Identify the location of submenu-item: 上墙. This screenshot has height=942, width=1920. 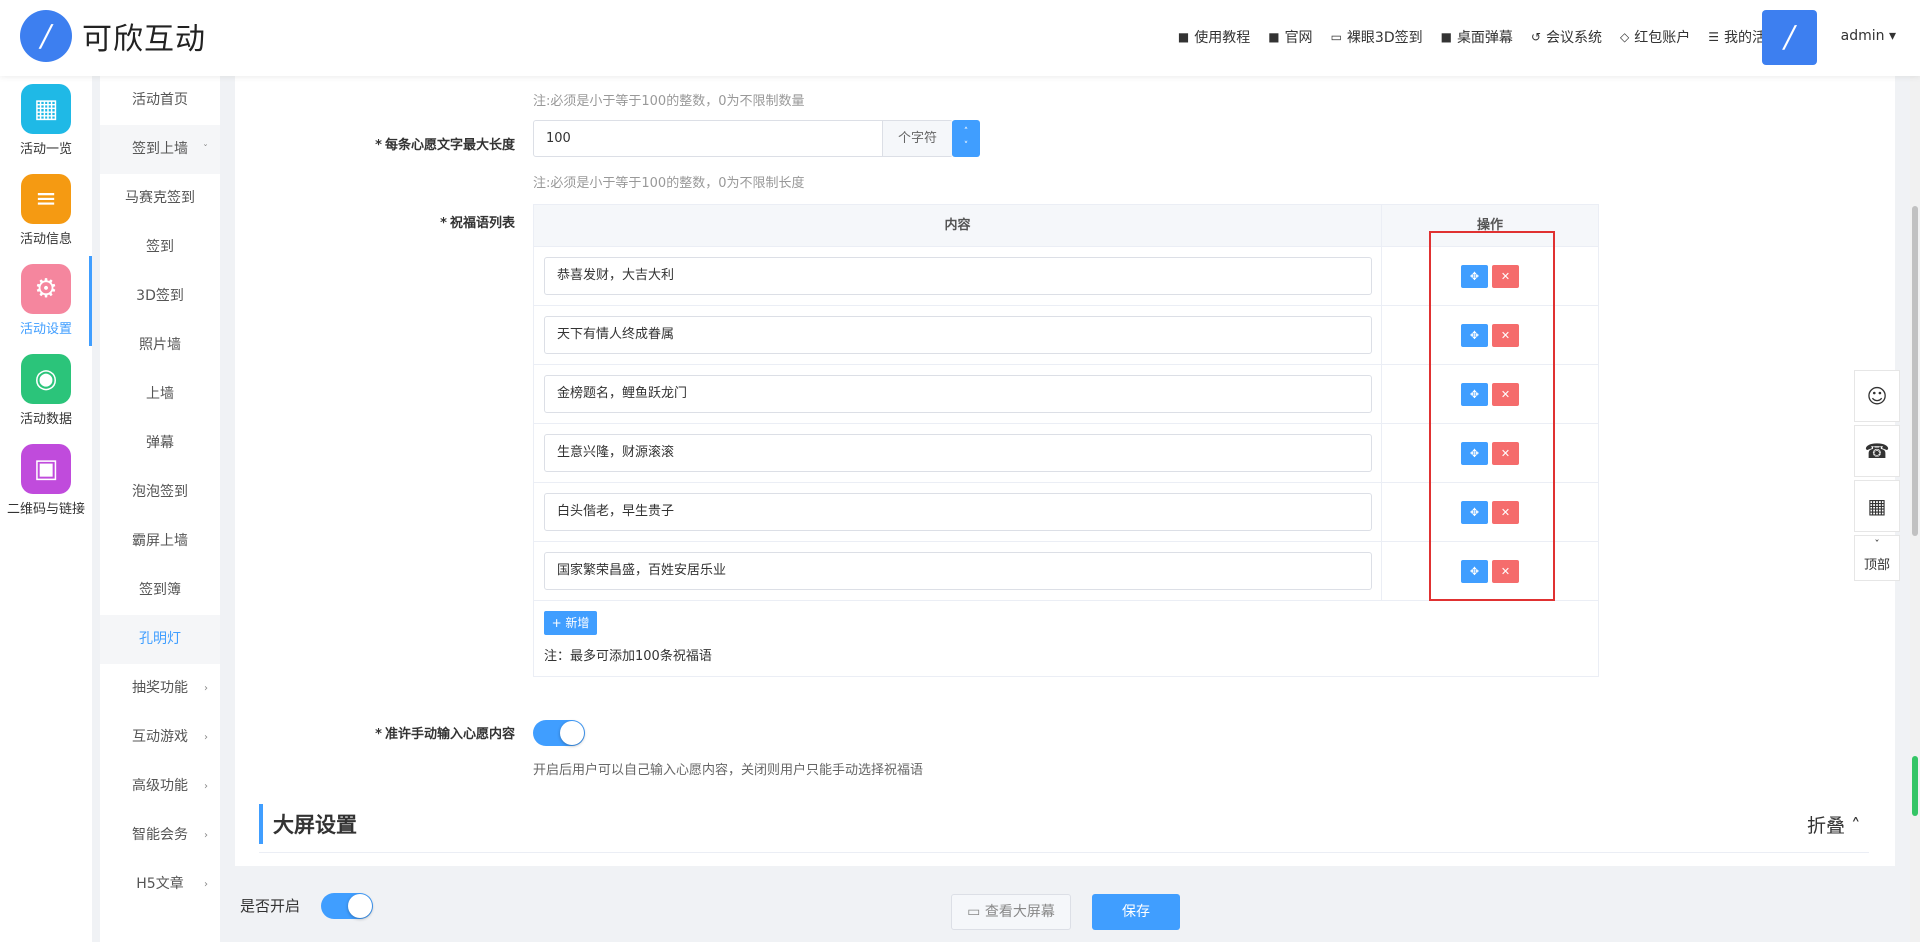
(160, 394).